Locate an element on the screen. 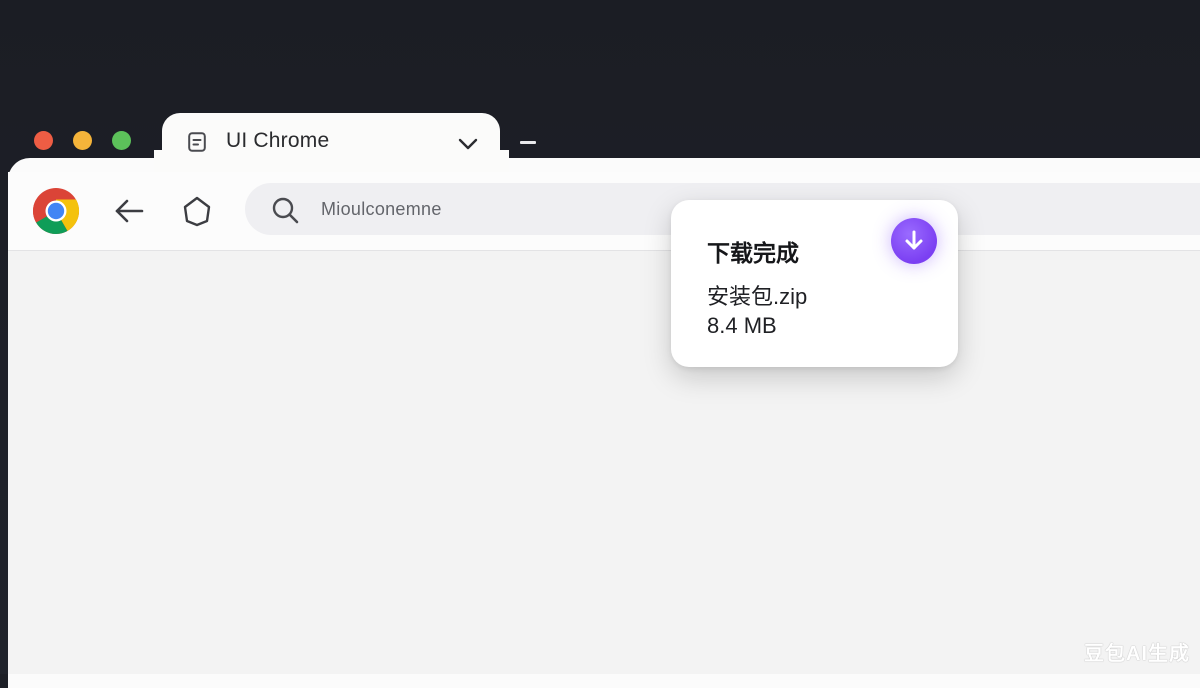  download-arrow-icon is located at coordinates (914, 240).